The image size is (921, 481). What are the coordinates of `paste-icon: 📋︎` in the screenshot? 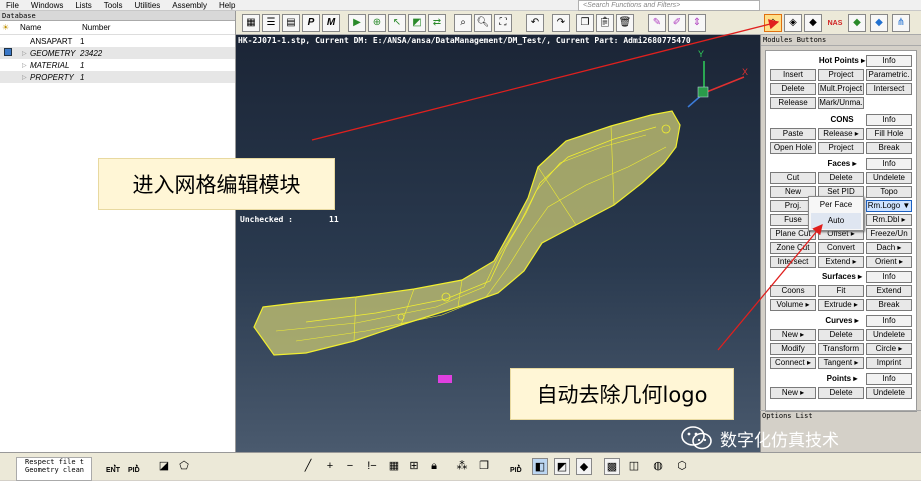 It's located at (605, 23).